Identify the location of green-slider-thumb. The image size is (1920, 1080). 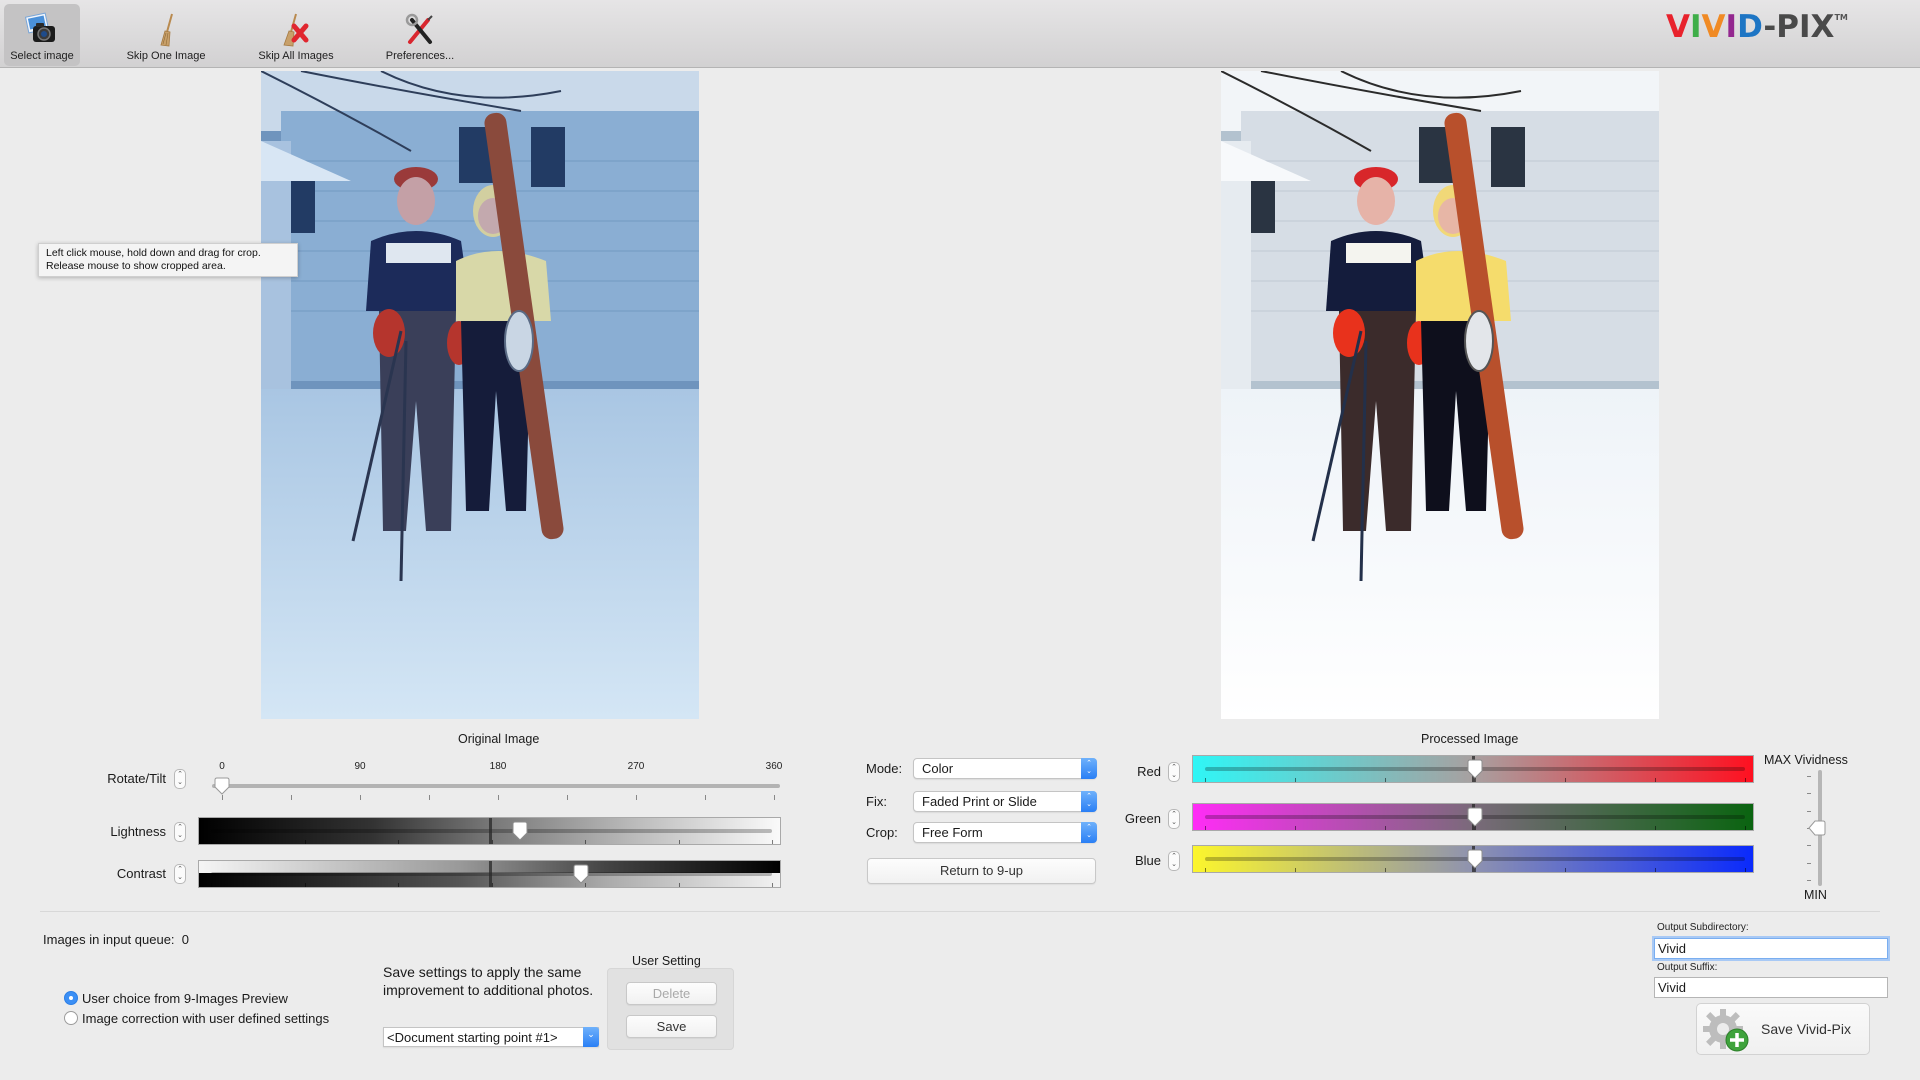
(1475, 817).